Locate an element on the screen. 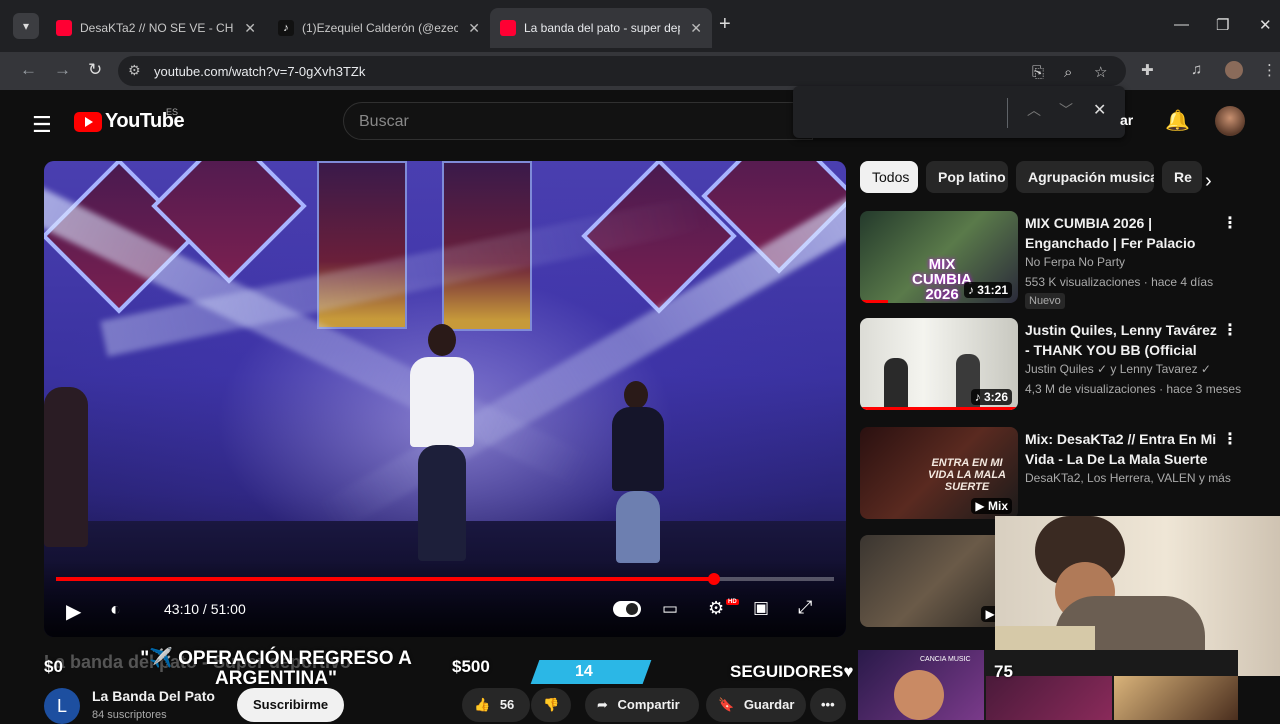 The image size is (1280, 724). forward-icon: → is located at coordinates (62, 70).